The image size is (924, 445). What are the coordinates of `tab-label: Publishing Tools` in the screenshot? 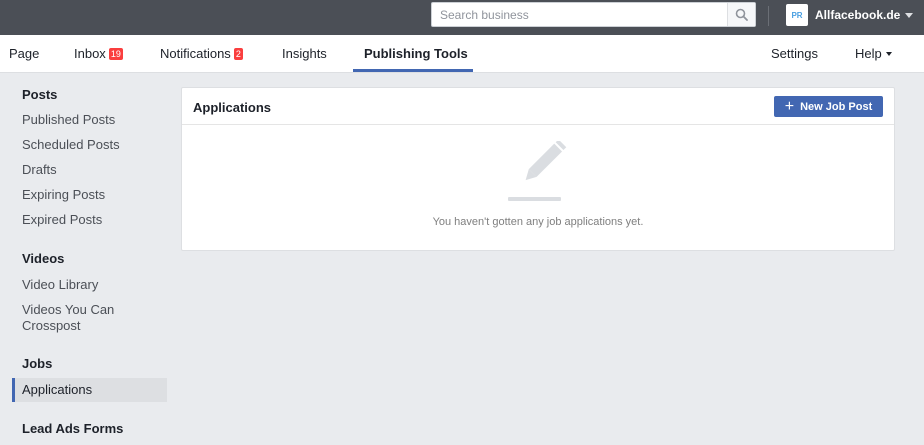 It's located at (416, 53).